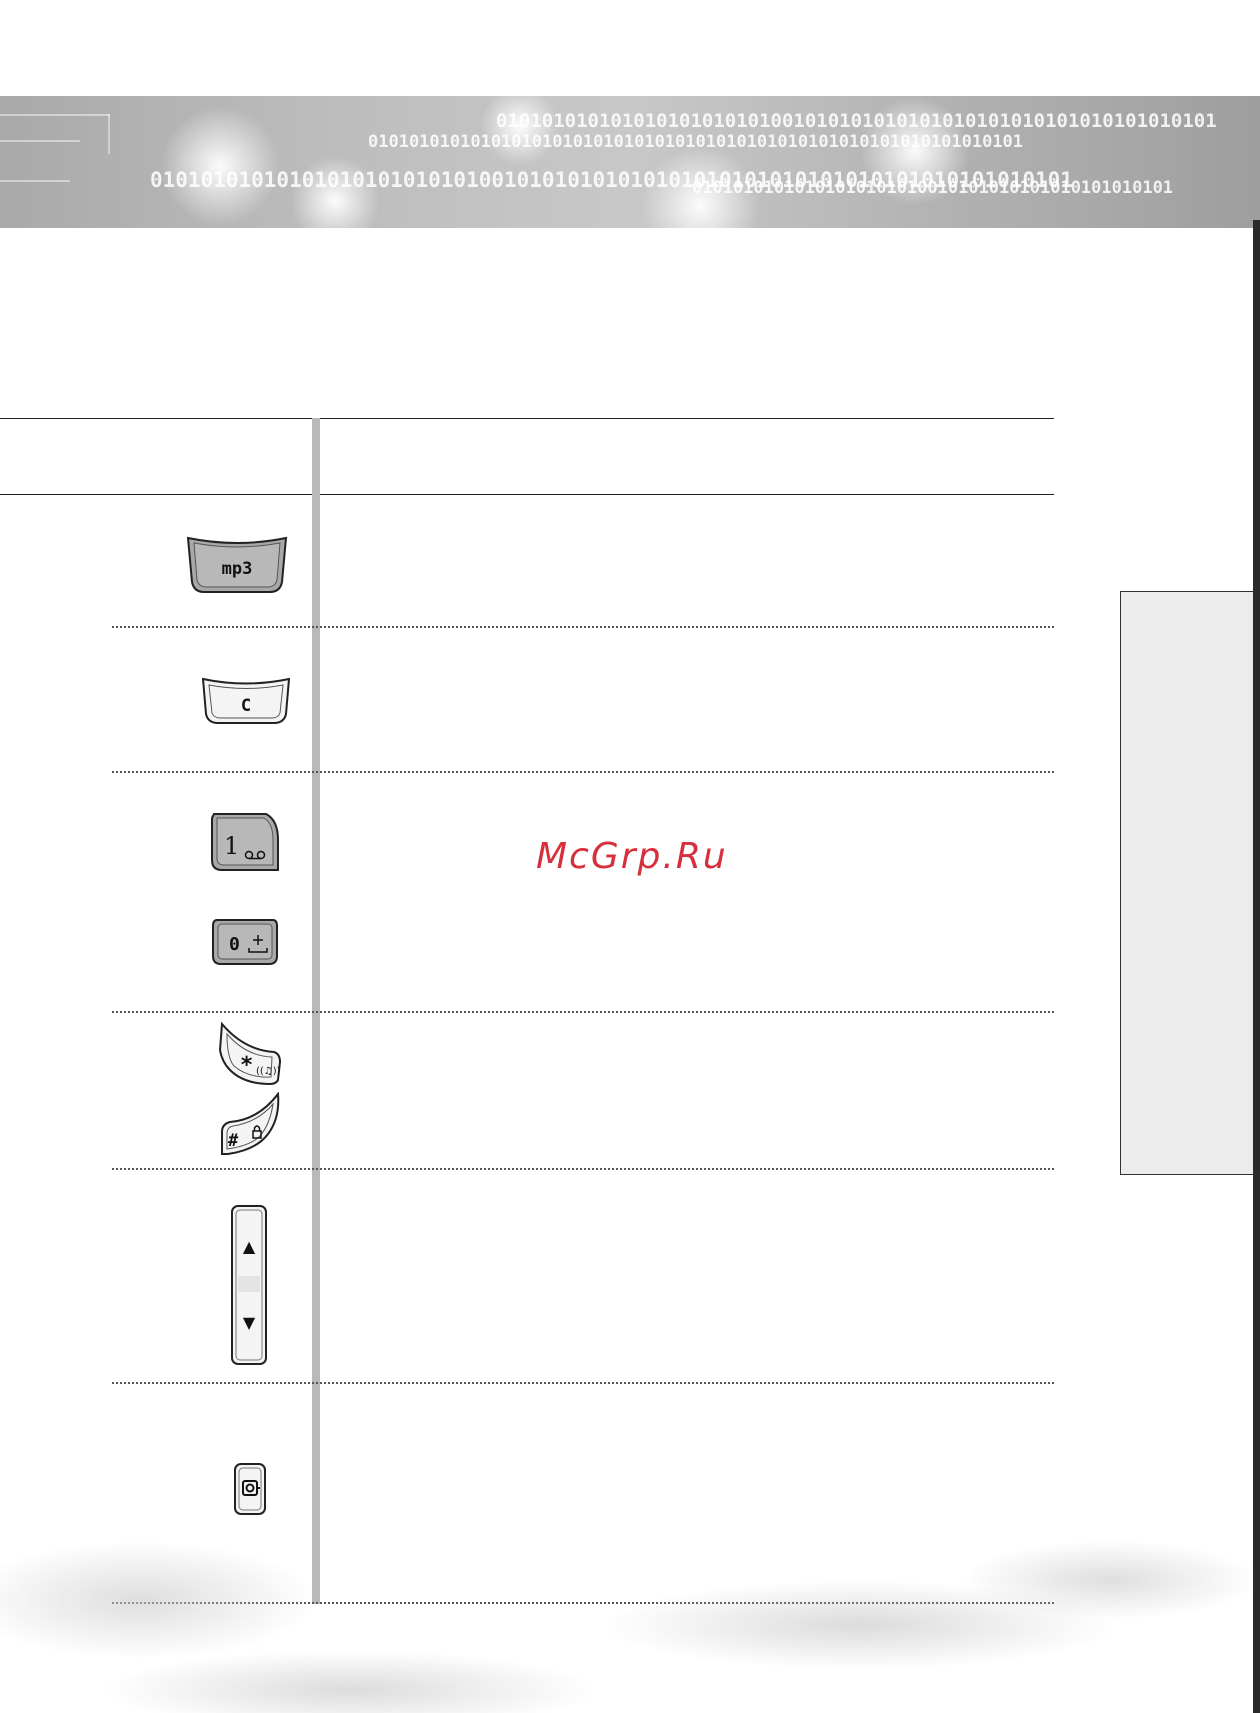 This screenshot has height=1713, width=1260. Describe the element at coordinates (1190, 883) in the screenshot. I see `side-tab` at that location.